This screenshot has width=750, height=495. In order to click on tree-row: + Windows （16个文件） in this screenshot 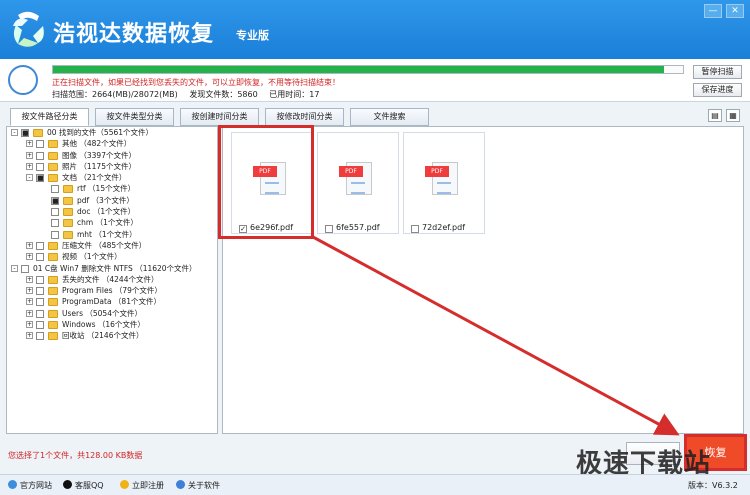, I will do `click(112, 324)`.